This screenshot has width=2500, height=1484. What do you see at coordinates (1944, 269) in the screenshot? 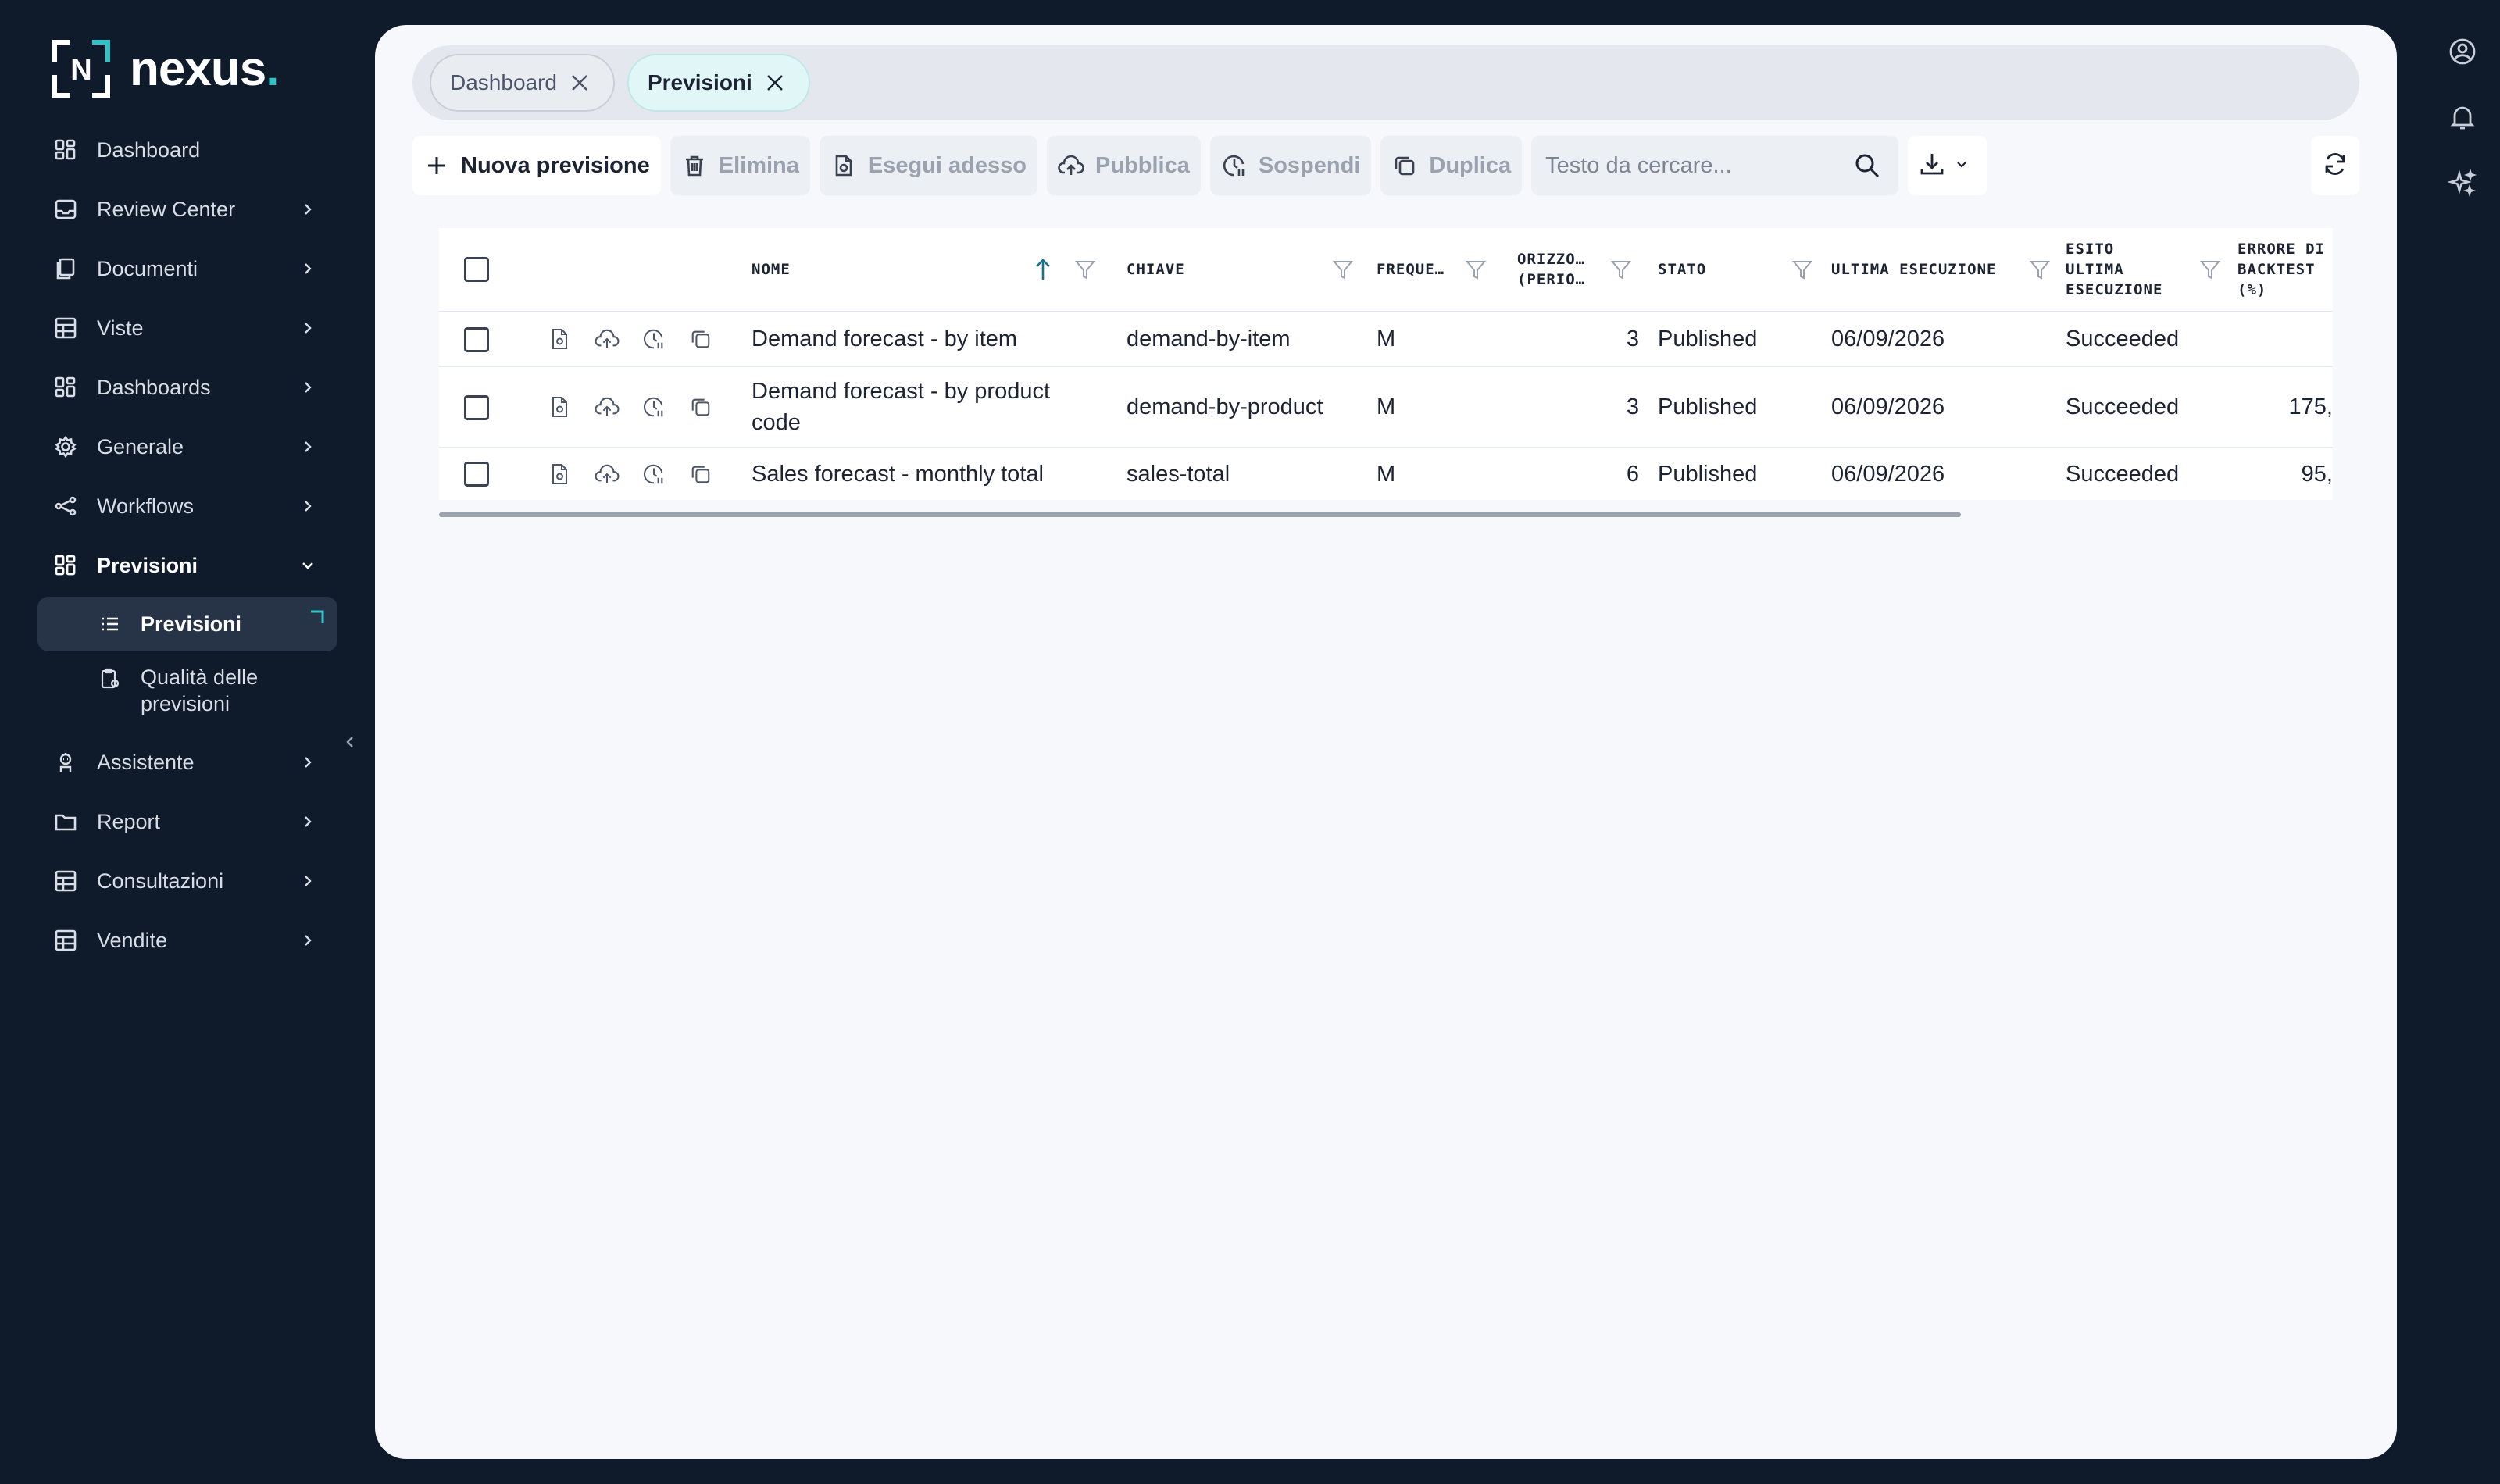
I see `header-ultima-esecuzione: ULTIMA ESECUZIONE` at bounding box center [1944, 269].